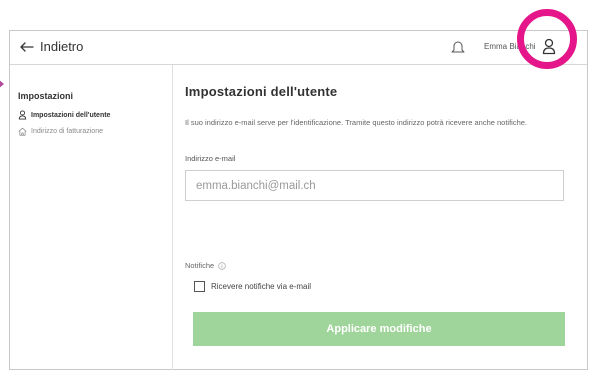  What do you see at coordinates (379, 329) in the screenshot?
I see `apply-changes-button: Applicare modifiche` at bounding box center [379, 329].